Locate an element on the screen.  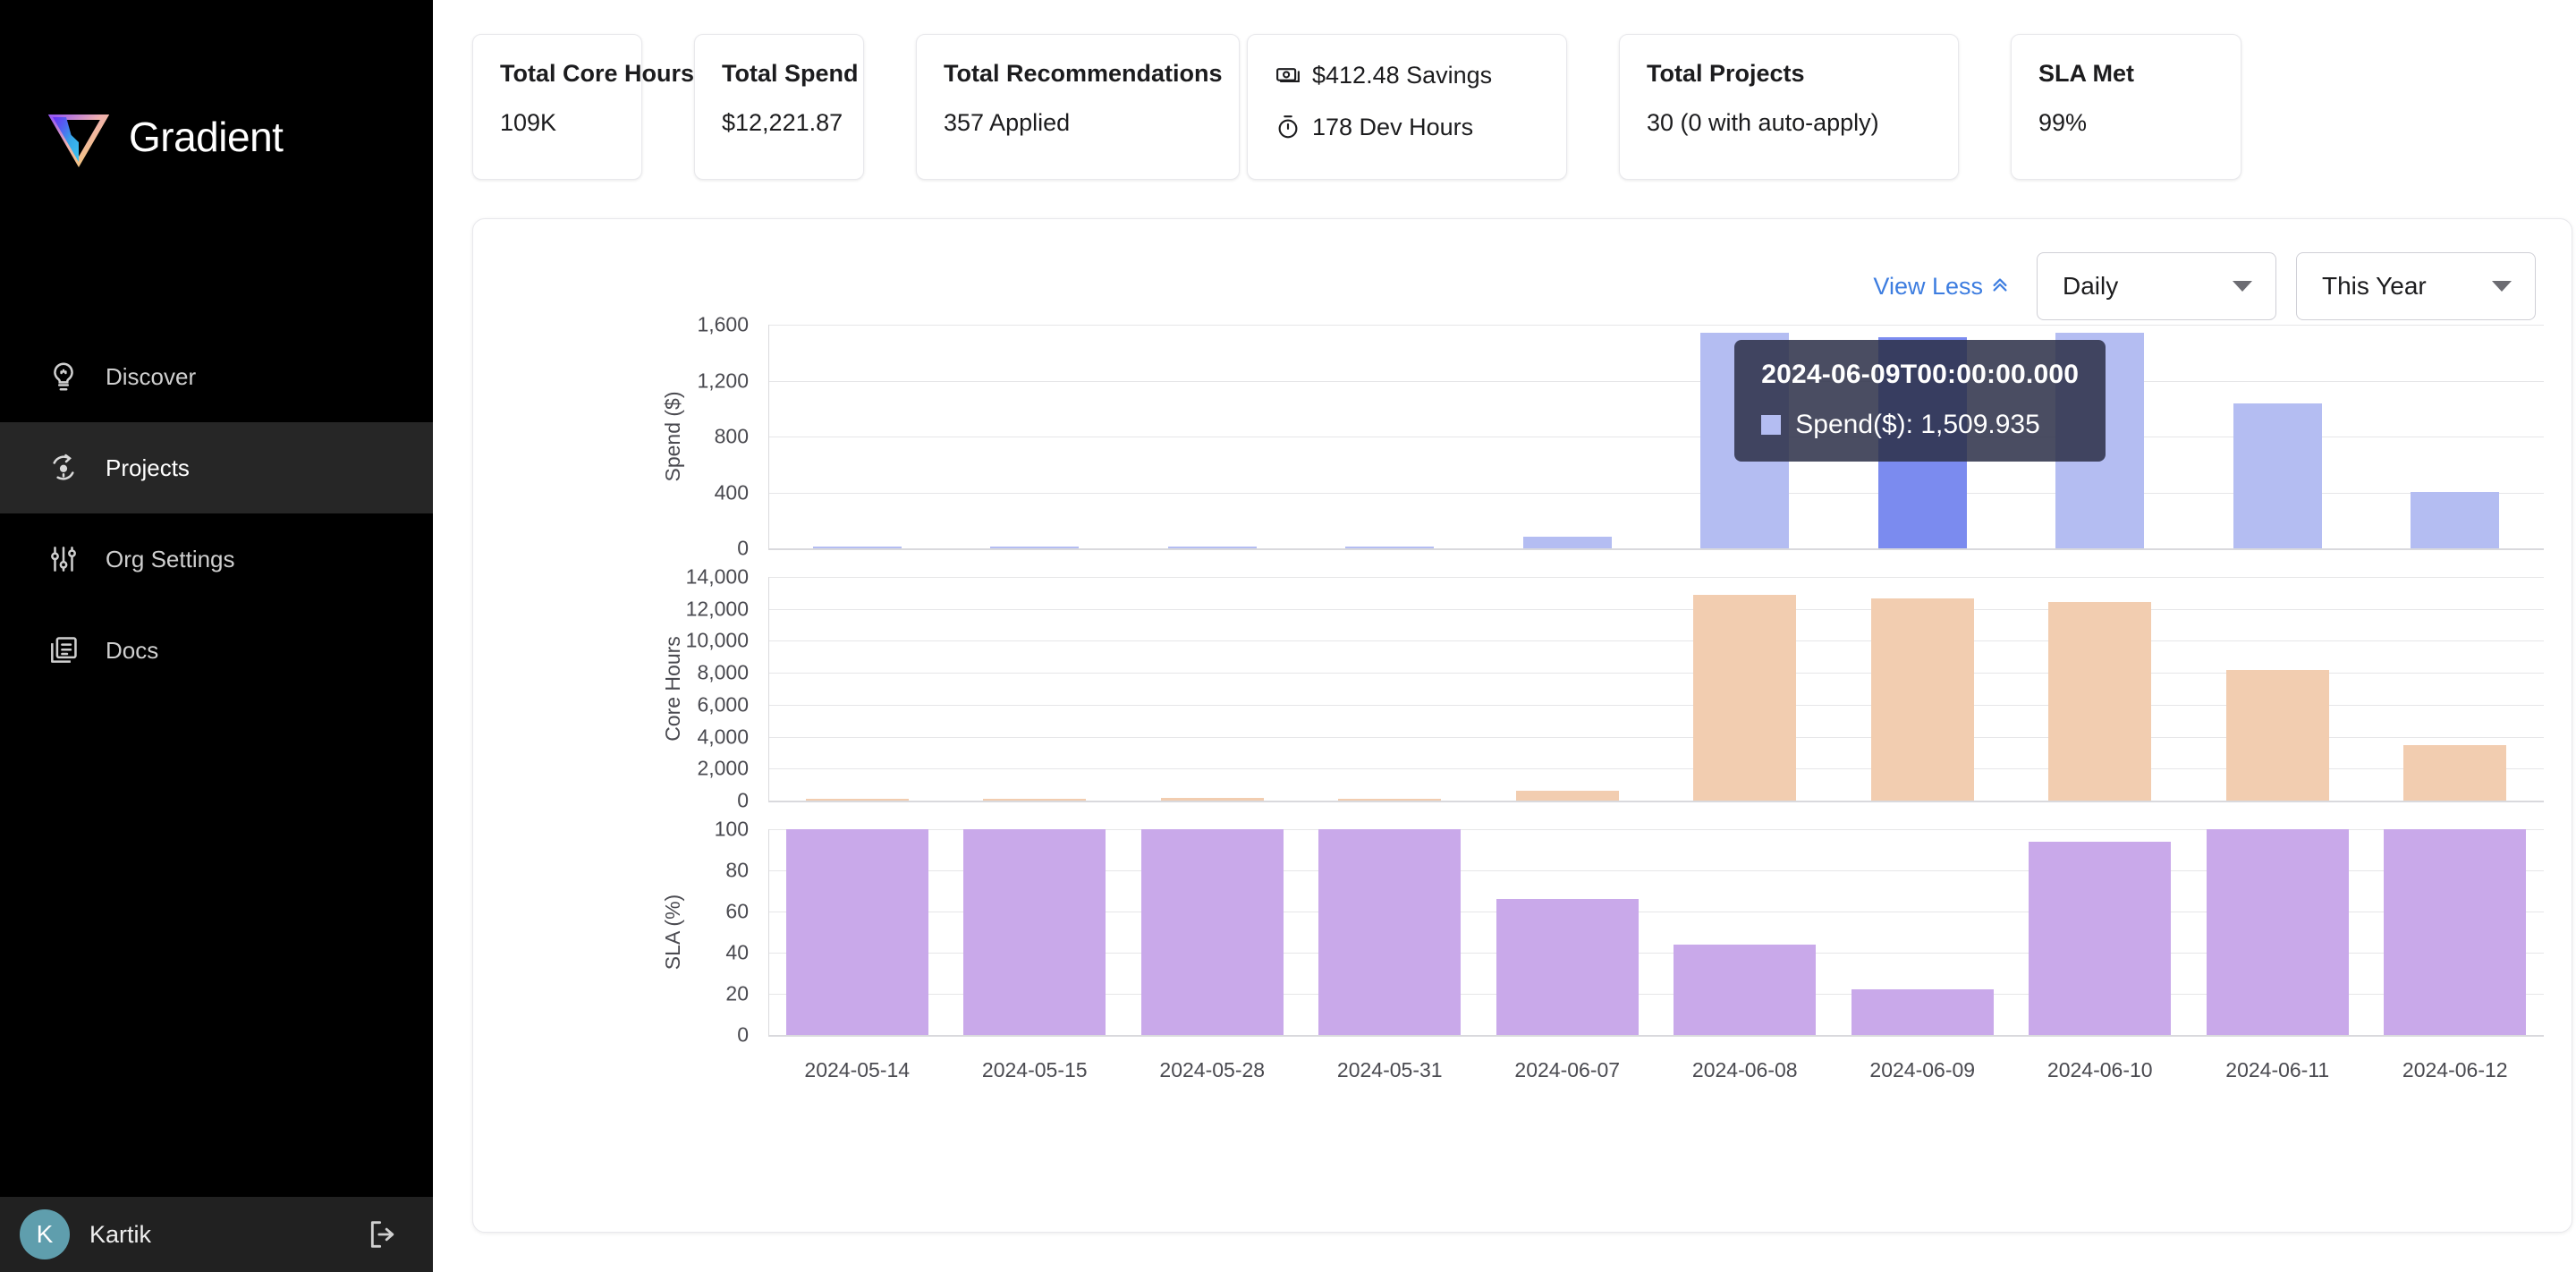
x-tick-label: 2024-05-28 is located at coordinates (1212, 1069).